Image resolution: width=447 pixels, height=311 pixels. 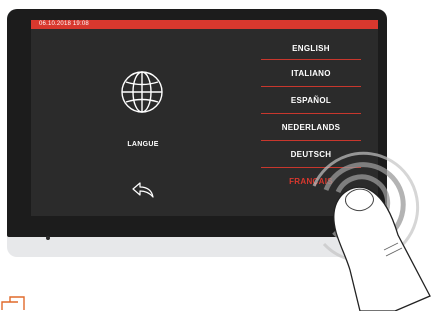 What do you see at coordinates (204, 24) in the screenshot?
I see `status-bar: 06.10.2018 19:08` at bounding box center [204, 24].